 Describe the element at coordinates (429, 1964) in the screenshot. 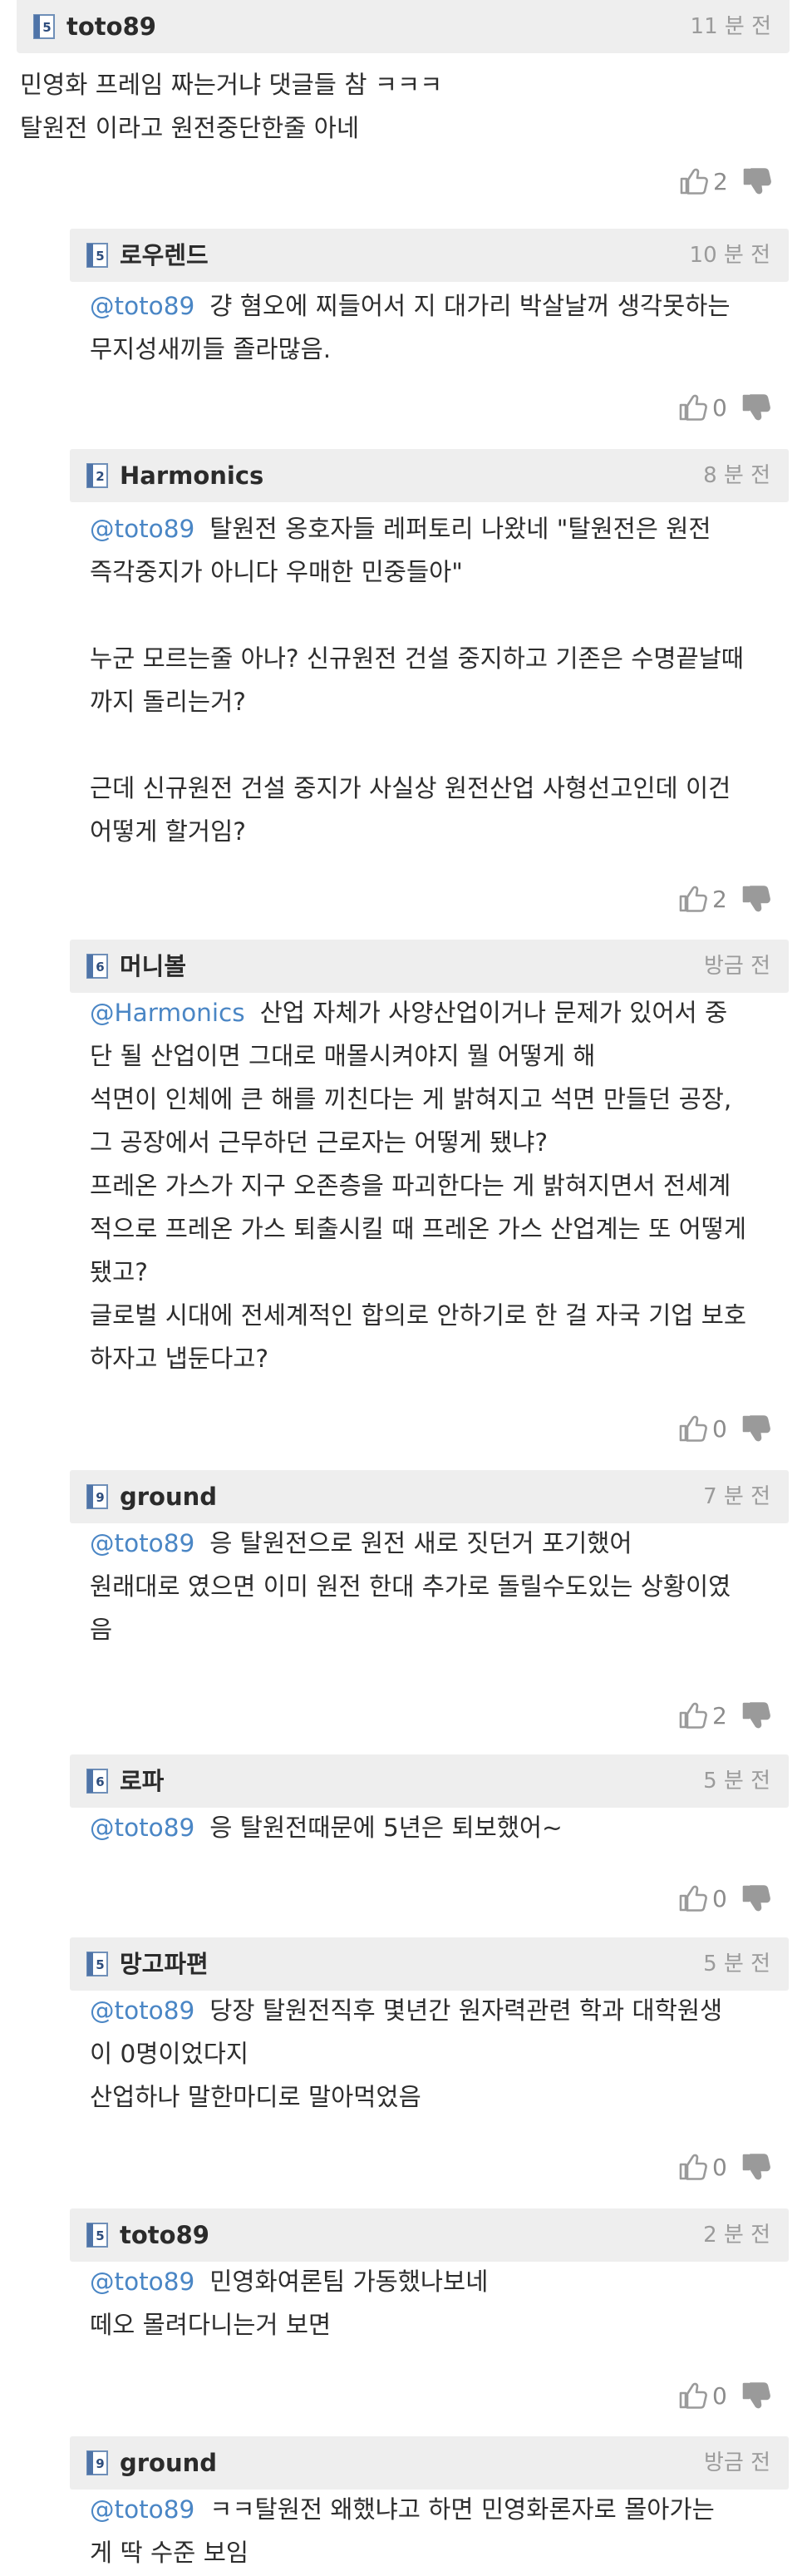

I see `comment-header: 5 망고파편 5 분 전` at that location.